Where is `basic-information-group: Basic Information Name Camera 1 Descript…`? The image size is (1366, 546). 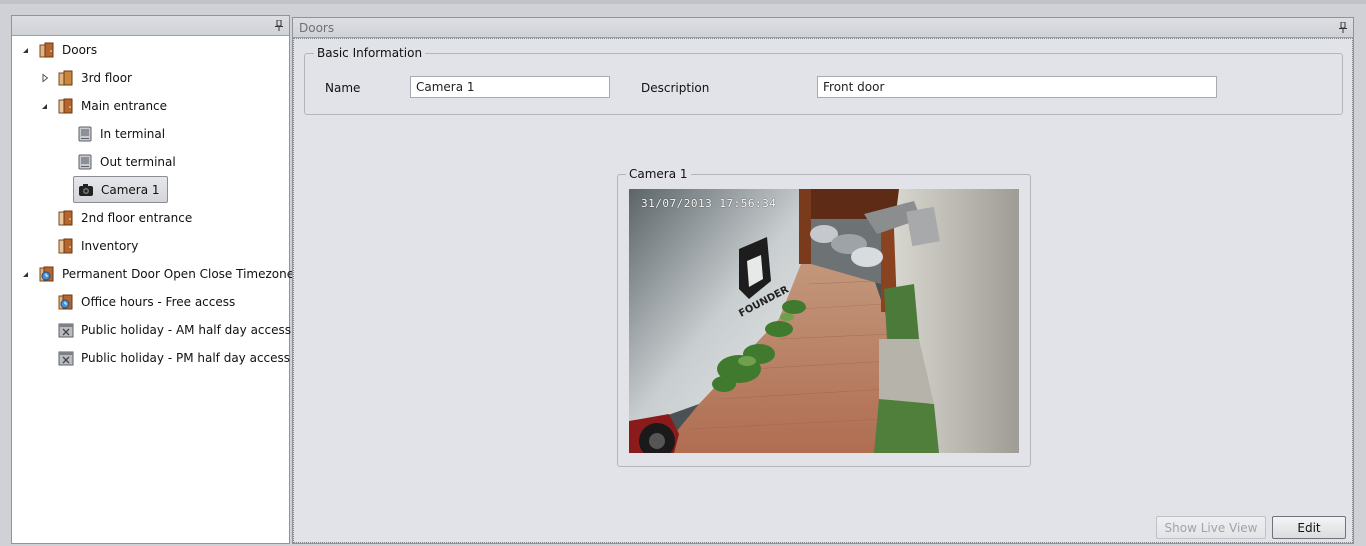 basic-information-group: Basic Information Name Camera 1 Descript… is located at coordinates (823, 80).